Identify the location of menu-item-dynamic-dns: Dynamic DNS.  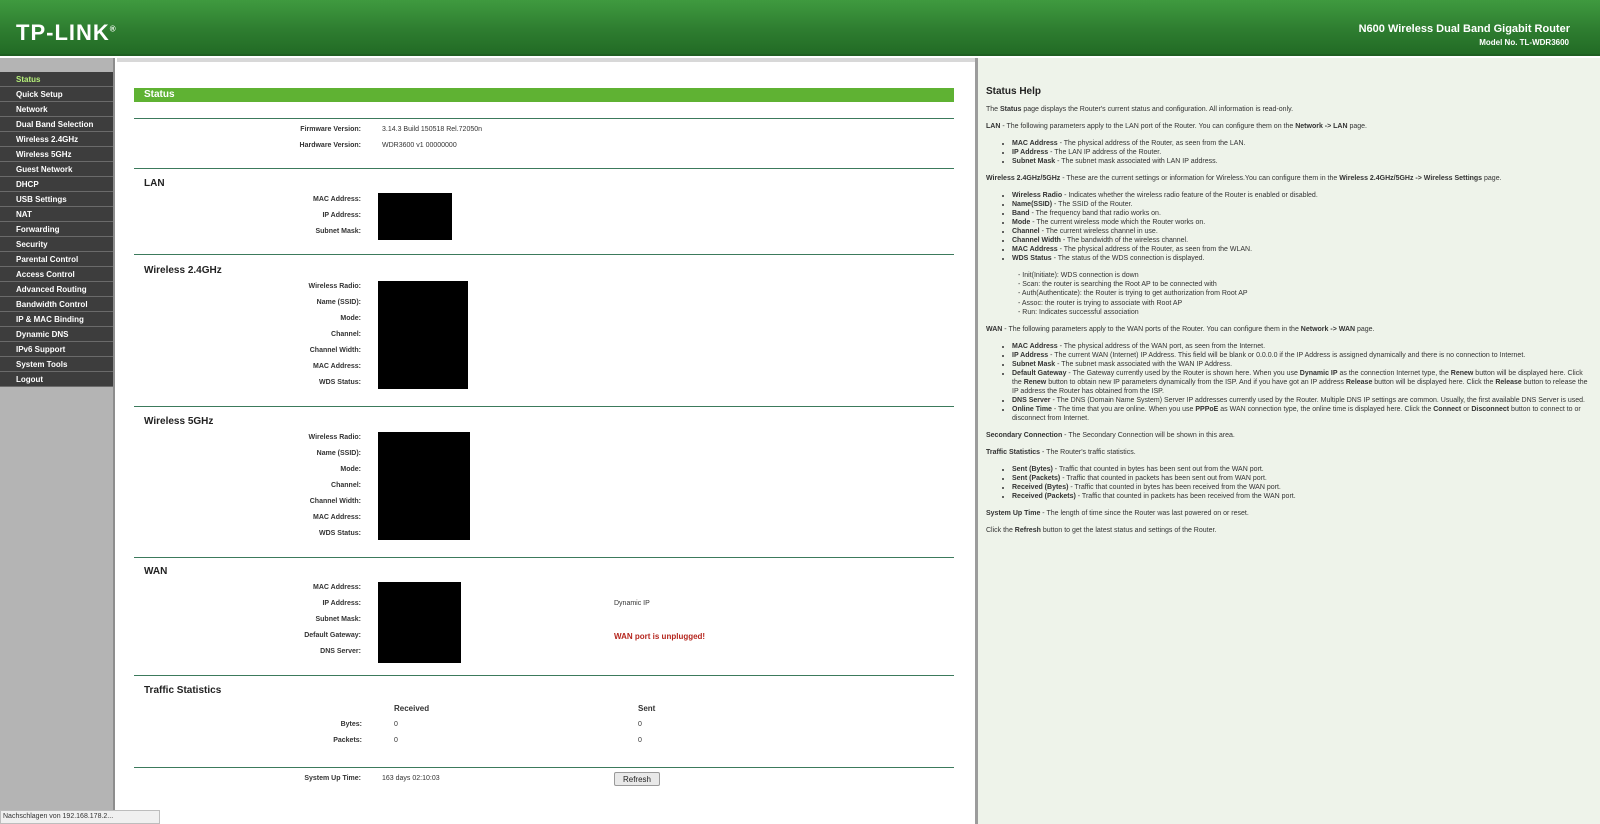
(56, 334).